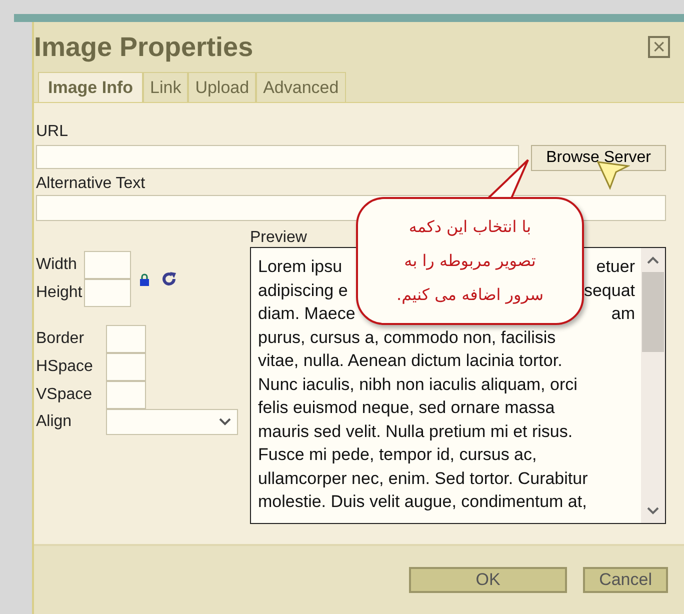 The height and width of the screenshot is (614, 684). What do you see at coordinates (653, 511) in the screenshot?
I see `scroll-down-icon` at bounding box center [653, 511].